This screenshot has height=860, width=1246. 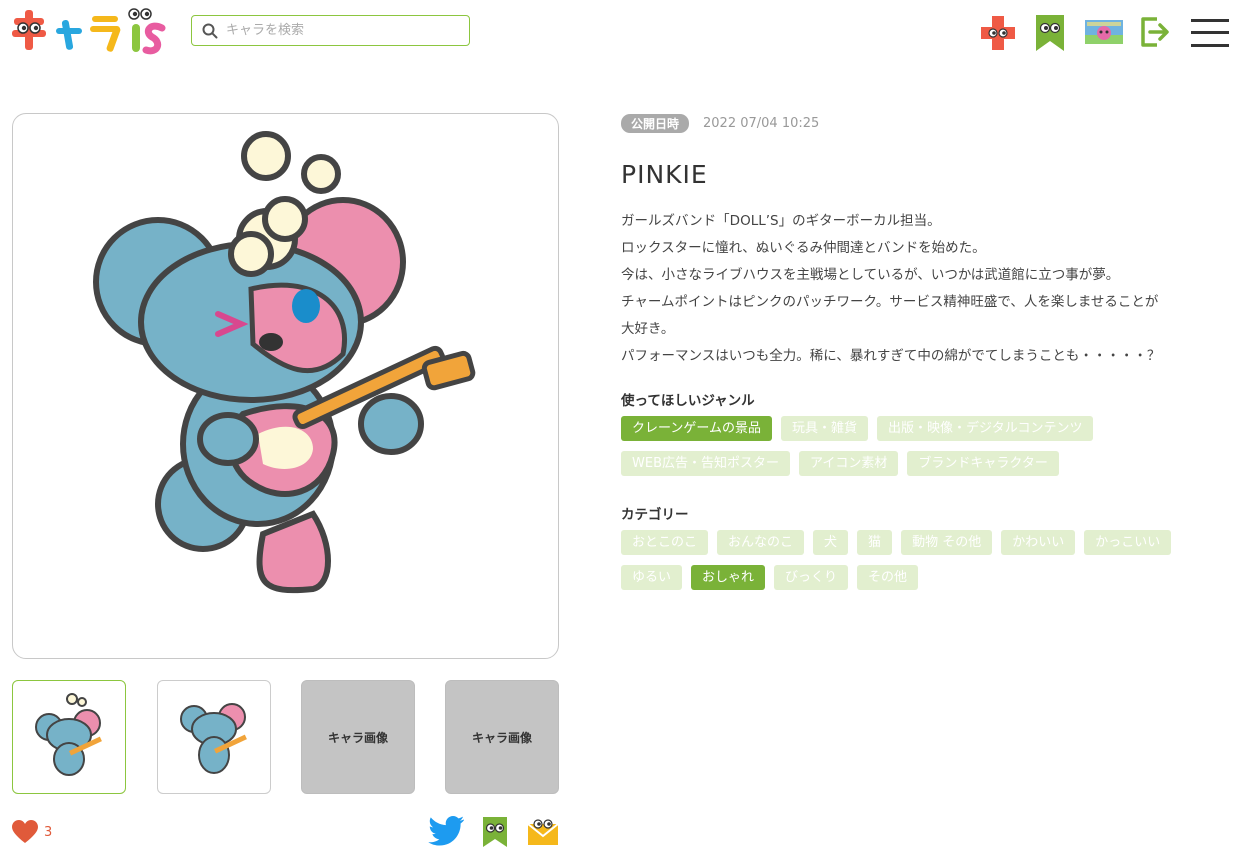 What do you see at coordinates (761, 123) in the screenshot?
I see `published-date: 2022 07/04 10:25` at bounding box center [761, 123].